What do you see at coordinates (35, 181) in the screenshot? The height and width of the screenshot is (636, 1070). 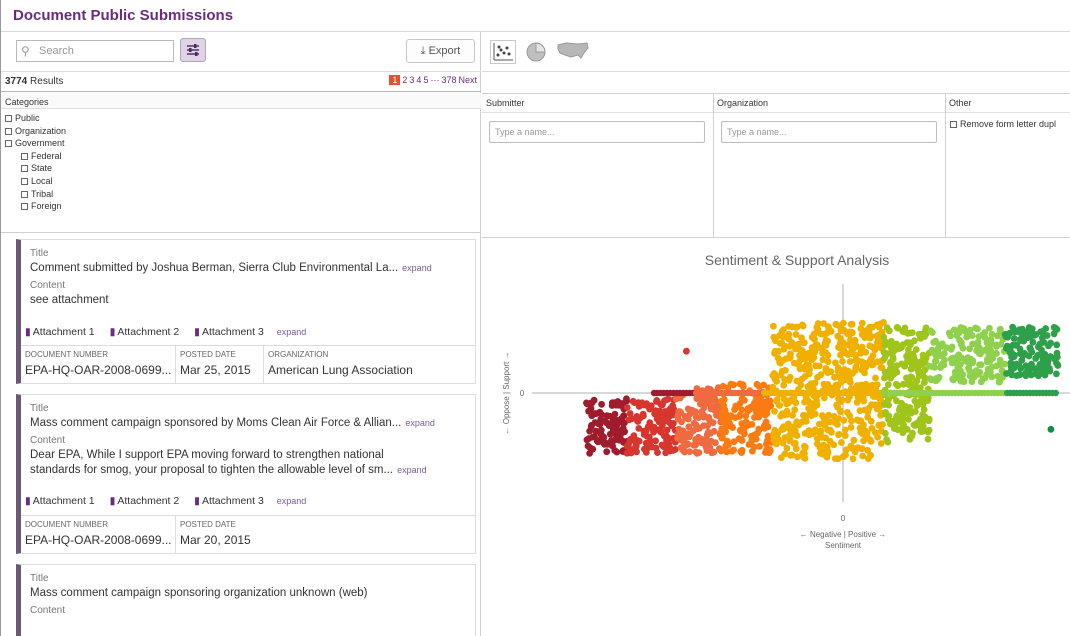 I see `category-local: Local` at bounding box center [35, 181].